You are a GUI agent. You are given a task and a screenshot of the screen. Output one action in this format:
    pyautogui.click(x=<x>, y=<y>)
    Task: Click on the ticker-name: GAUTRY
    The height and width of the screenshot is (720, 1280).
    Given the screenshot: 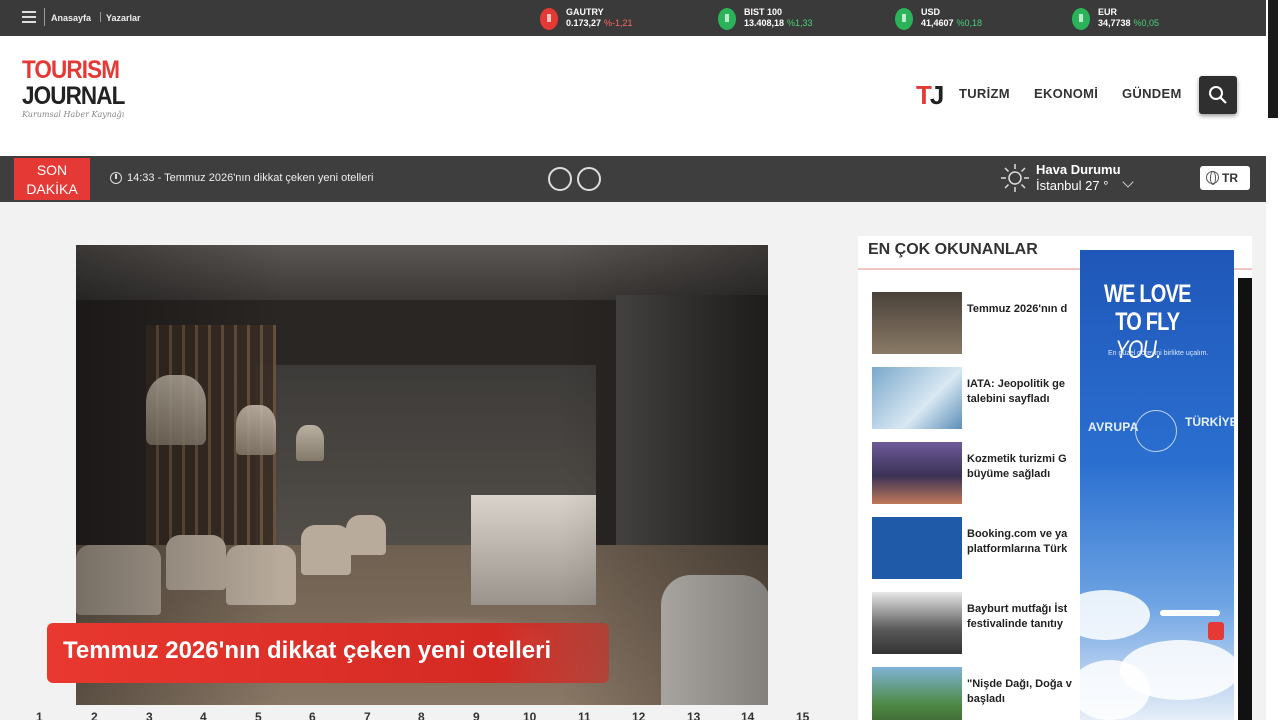 What is the action you would take?
    pyautogui.click(x=585, y=12)
    